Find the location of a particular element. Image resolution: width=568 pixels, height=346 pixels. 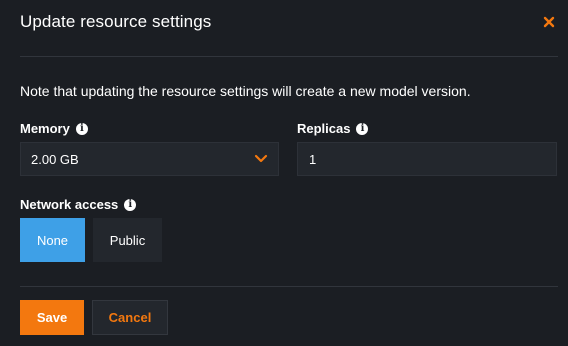

replicas-info-icon: i is located at coordinates (362, 128).